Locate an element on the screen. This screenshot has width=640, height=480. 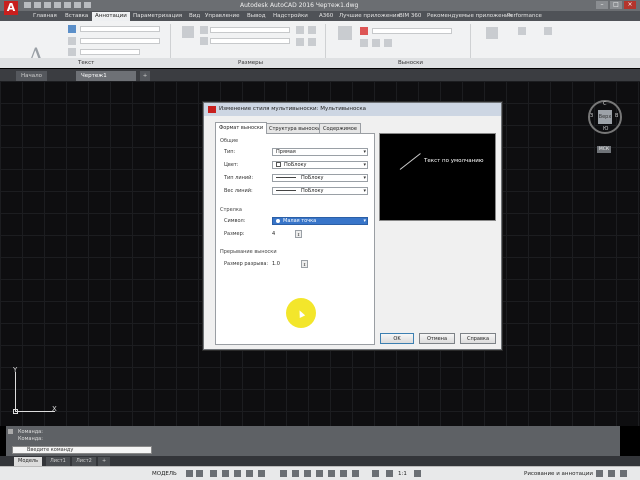
tab-manage: Управление is located at coordinates (222, 16).